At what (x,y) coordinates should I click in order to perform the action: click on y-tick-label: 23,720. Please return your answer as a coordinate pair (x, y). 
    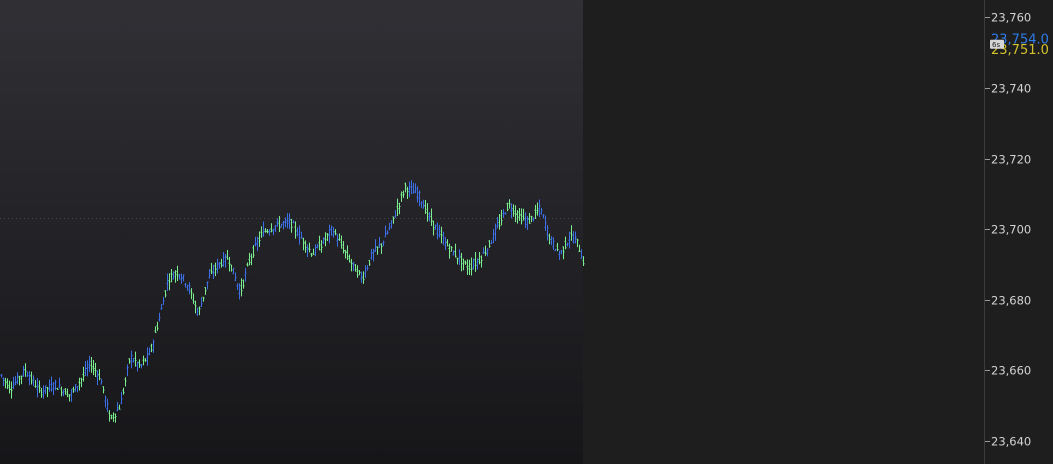
    Looking at the image, I should click on (1011, 160).